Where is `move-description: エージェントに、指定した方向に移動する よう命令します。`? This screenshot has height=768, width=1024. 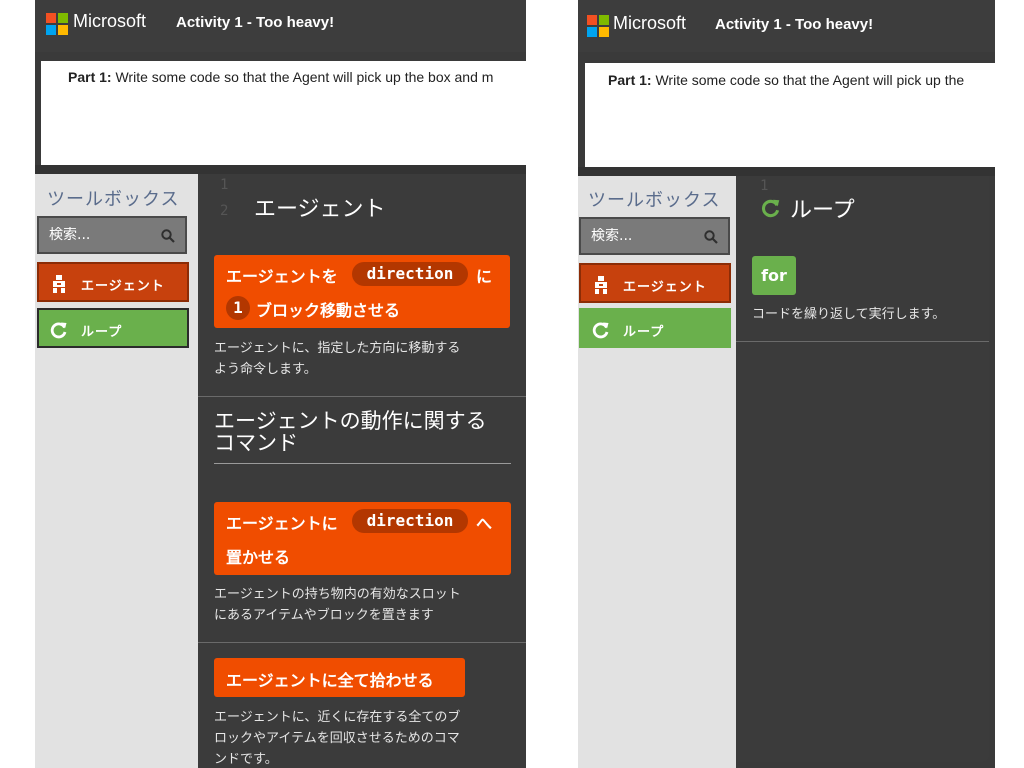 move-description: エージェントに、指定した方向に移動する よう命令します。 is located at coordinates (337, 359).